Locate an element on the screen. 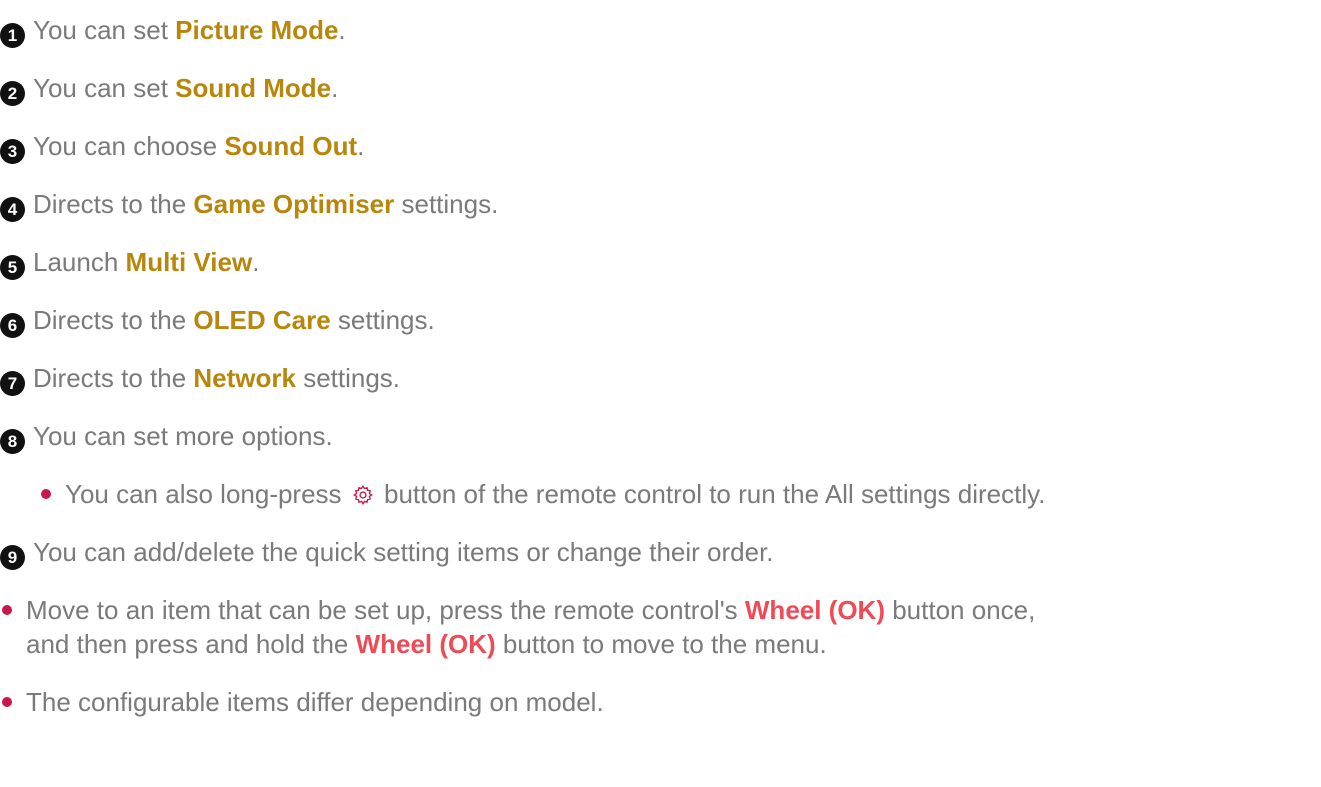  keyword-picture-mode: Picture Mode is located at coordinates (257, 30).